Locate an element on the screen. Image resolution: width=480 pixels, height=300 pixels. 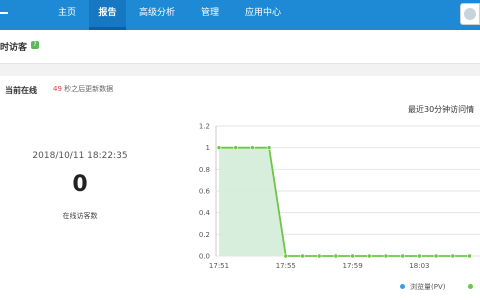
nav-item-report: 报告 is located at coordinates (107, 15).